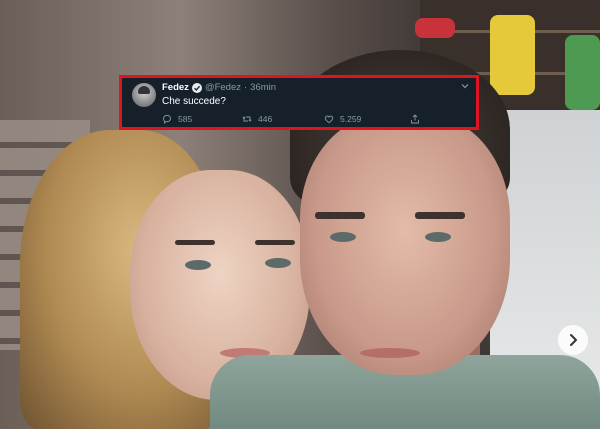 The width and height of the screenshot is (600, 429). I want to click on retweet-count: 446, so click(265, 119).